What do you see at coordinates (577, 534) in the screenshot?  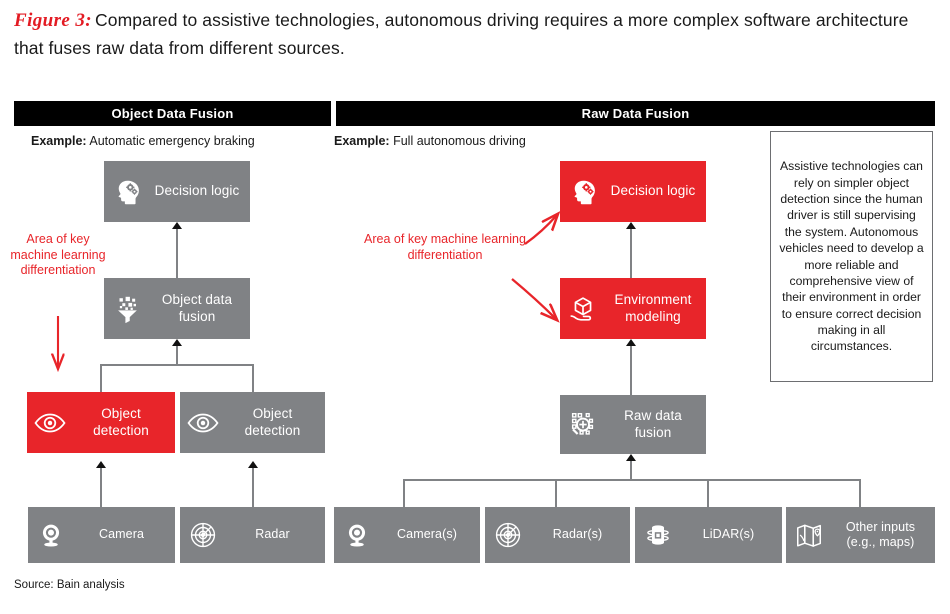 I see `node-label: Radar(s)` at bounding box center [577, 534].